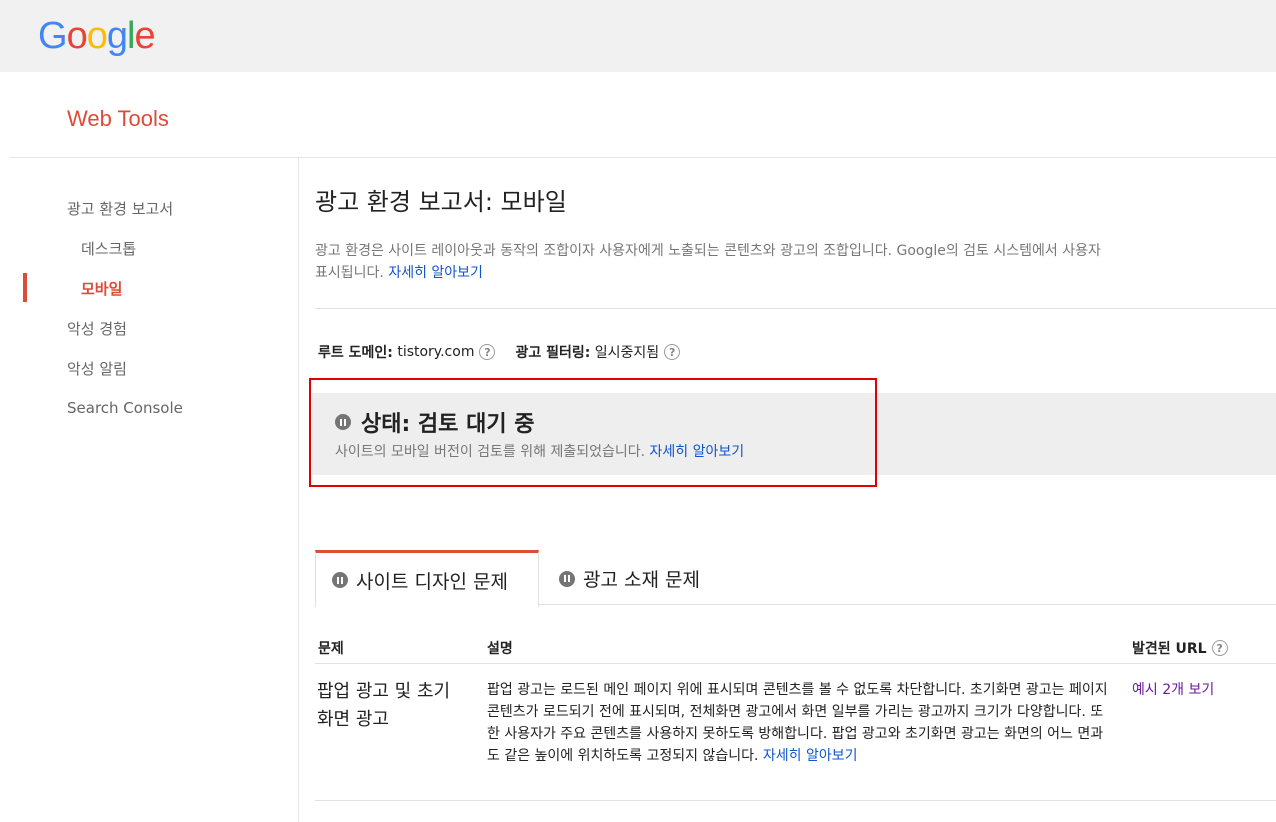 This screenshot has height=822, width=1276. Describe the element at coordinates (810, 756) in the screenshot. I see `row-learn-more-link: 자세히 알아보기` at that location.